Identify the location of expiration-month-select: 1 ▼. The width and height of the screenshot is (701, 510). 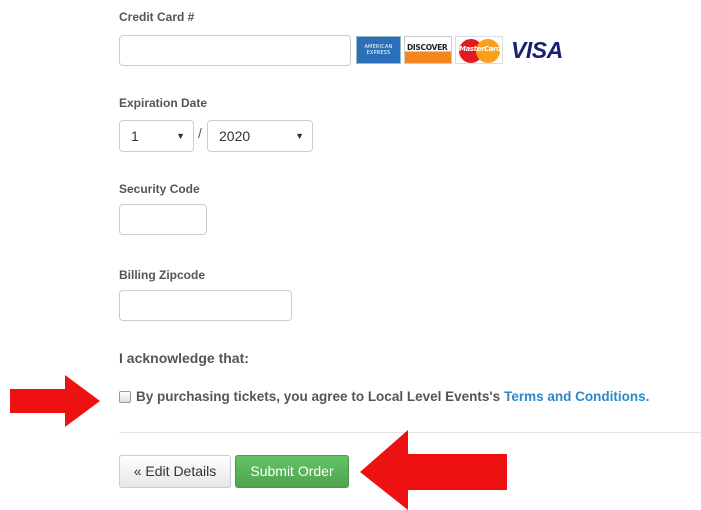
(156, 136).